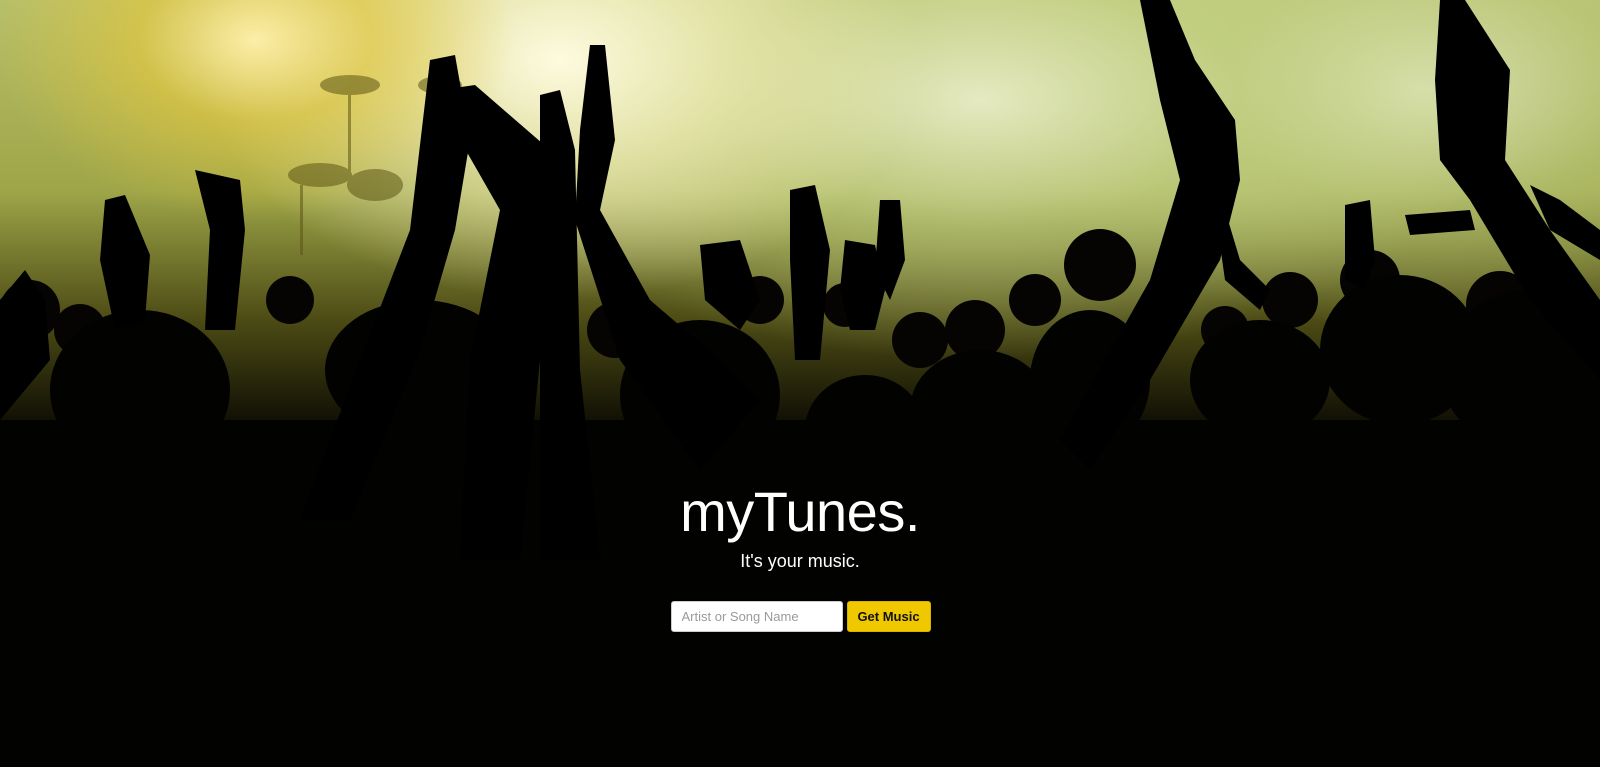 The width and height of the screenshot is (1600, 767). Describe the element at coordinates (800, 511) in the screenshot. I see `brand-title: myTunes.` at that location.